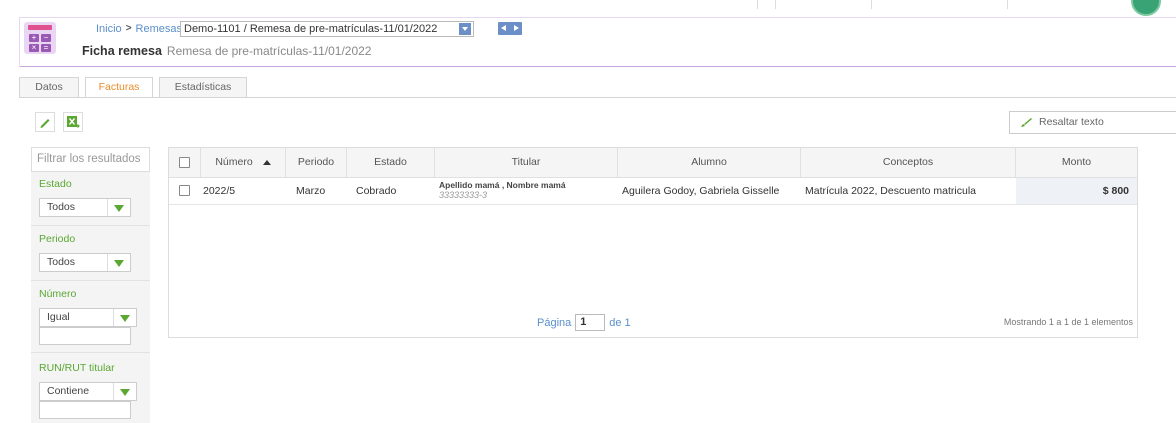  Describe the element at coordinates (620, 323) in the screenshot. I see `page-total: de 1` at that location.